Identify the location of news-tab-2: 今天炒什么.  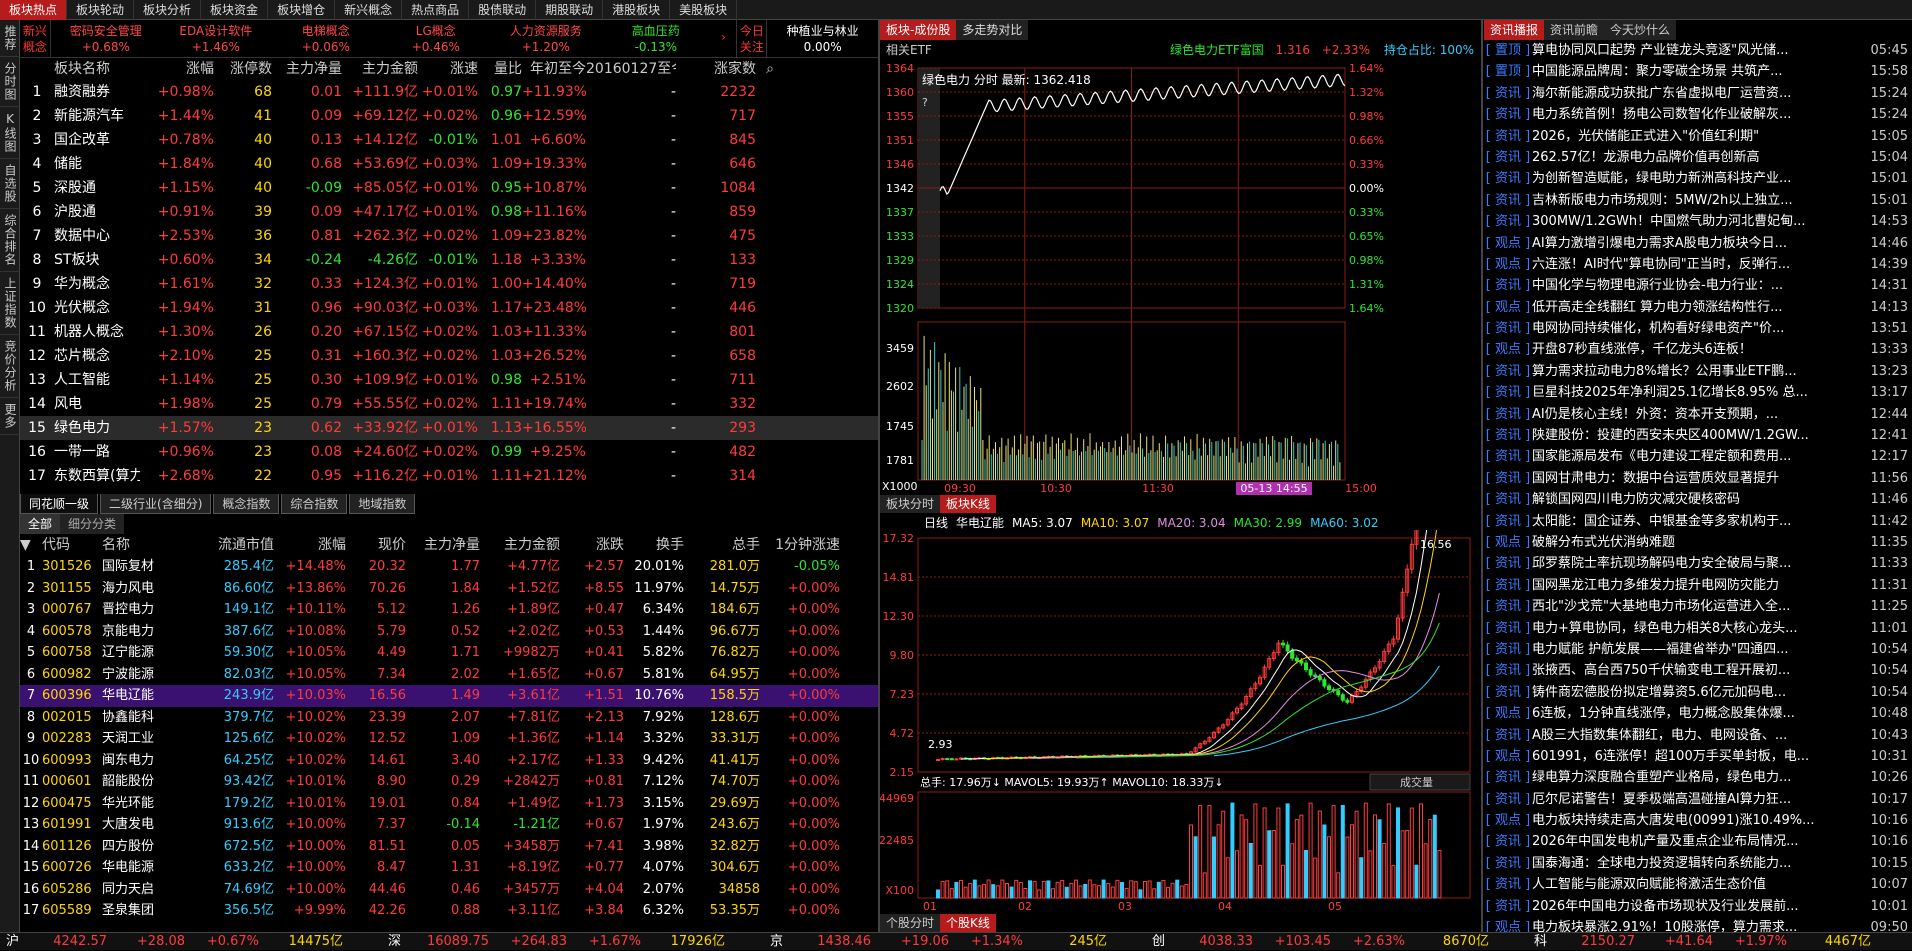
(1640, 30).